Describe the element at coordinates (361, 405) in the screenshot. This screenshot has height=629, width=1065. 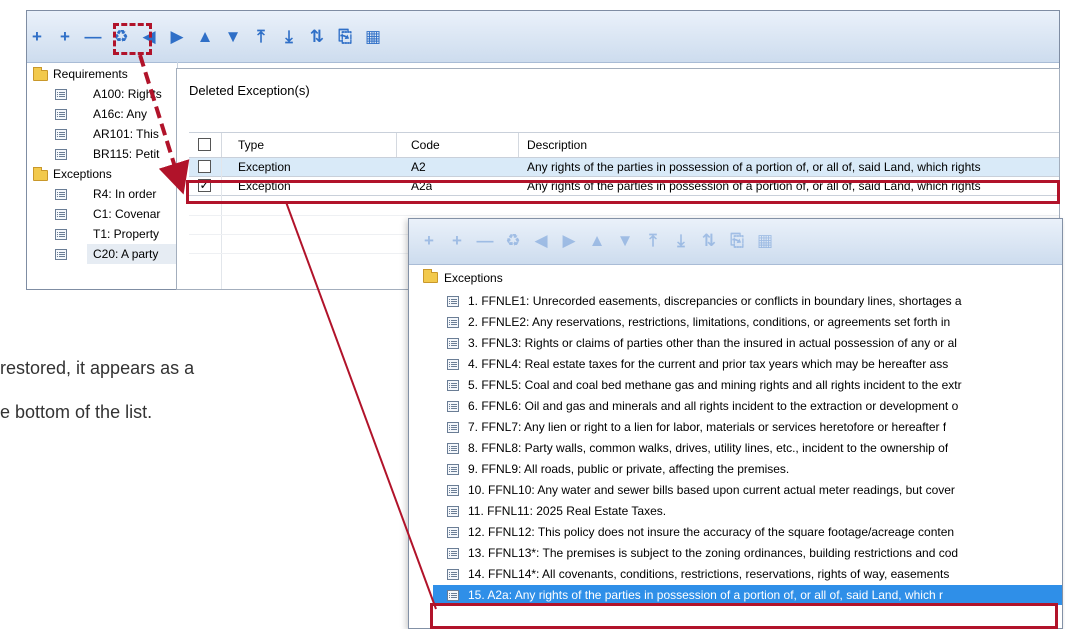
I see `restored-item-connector` at that location.